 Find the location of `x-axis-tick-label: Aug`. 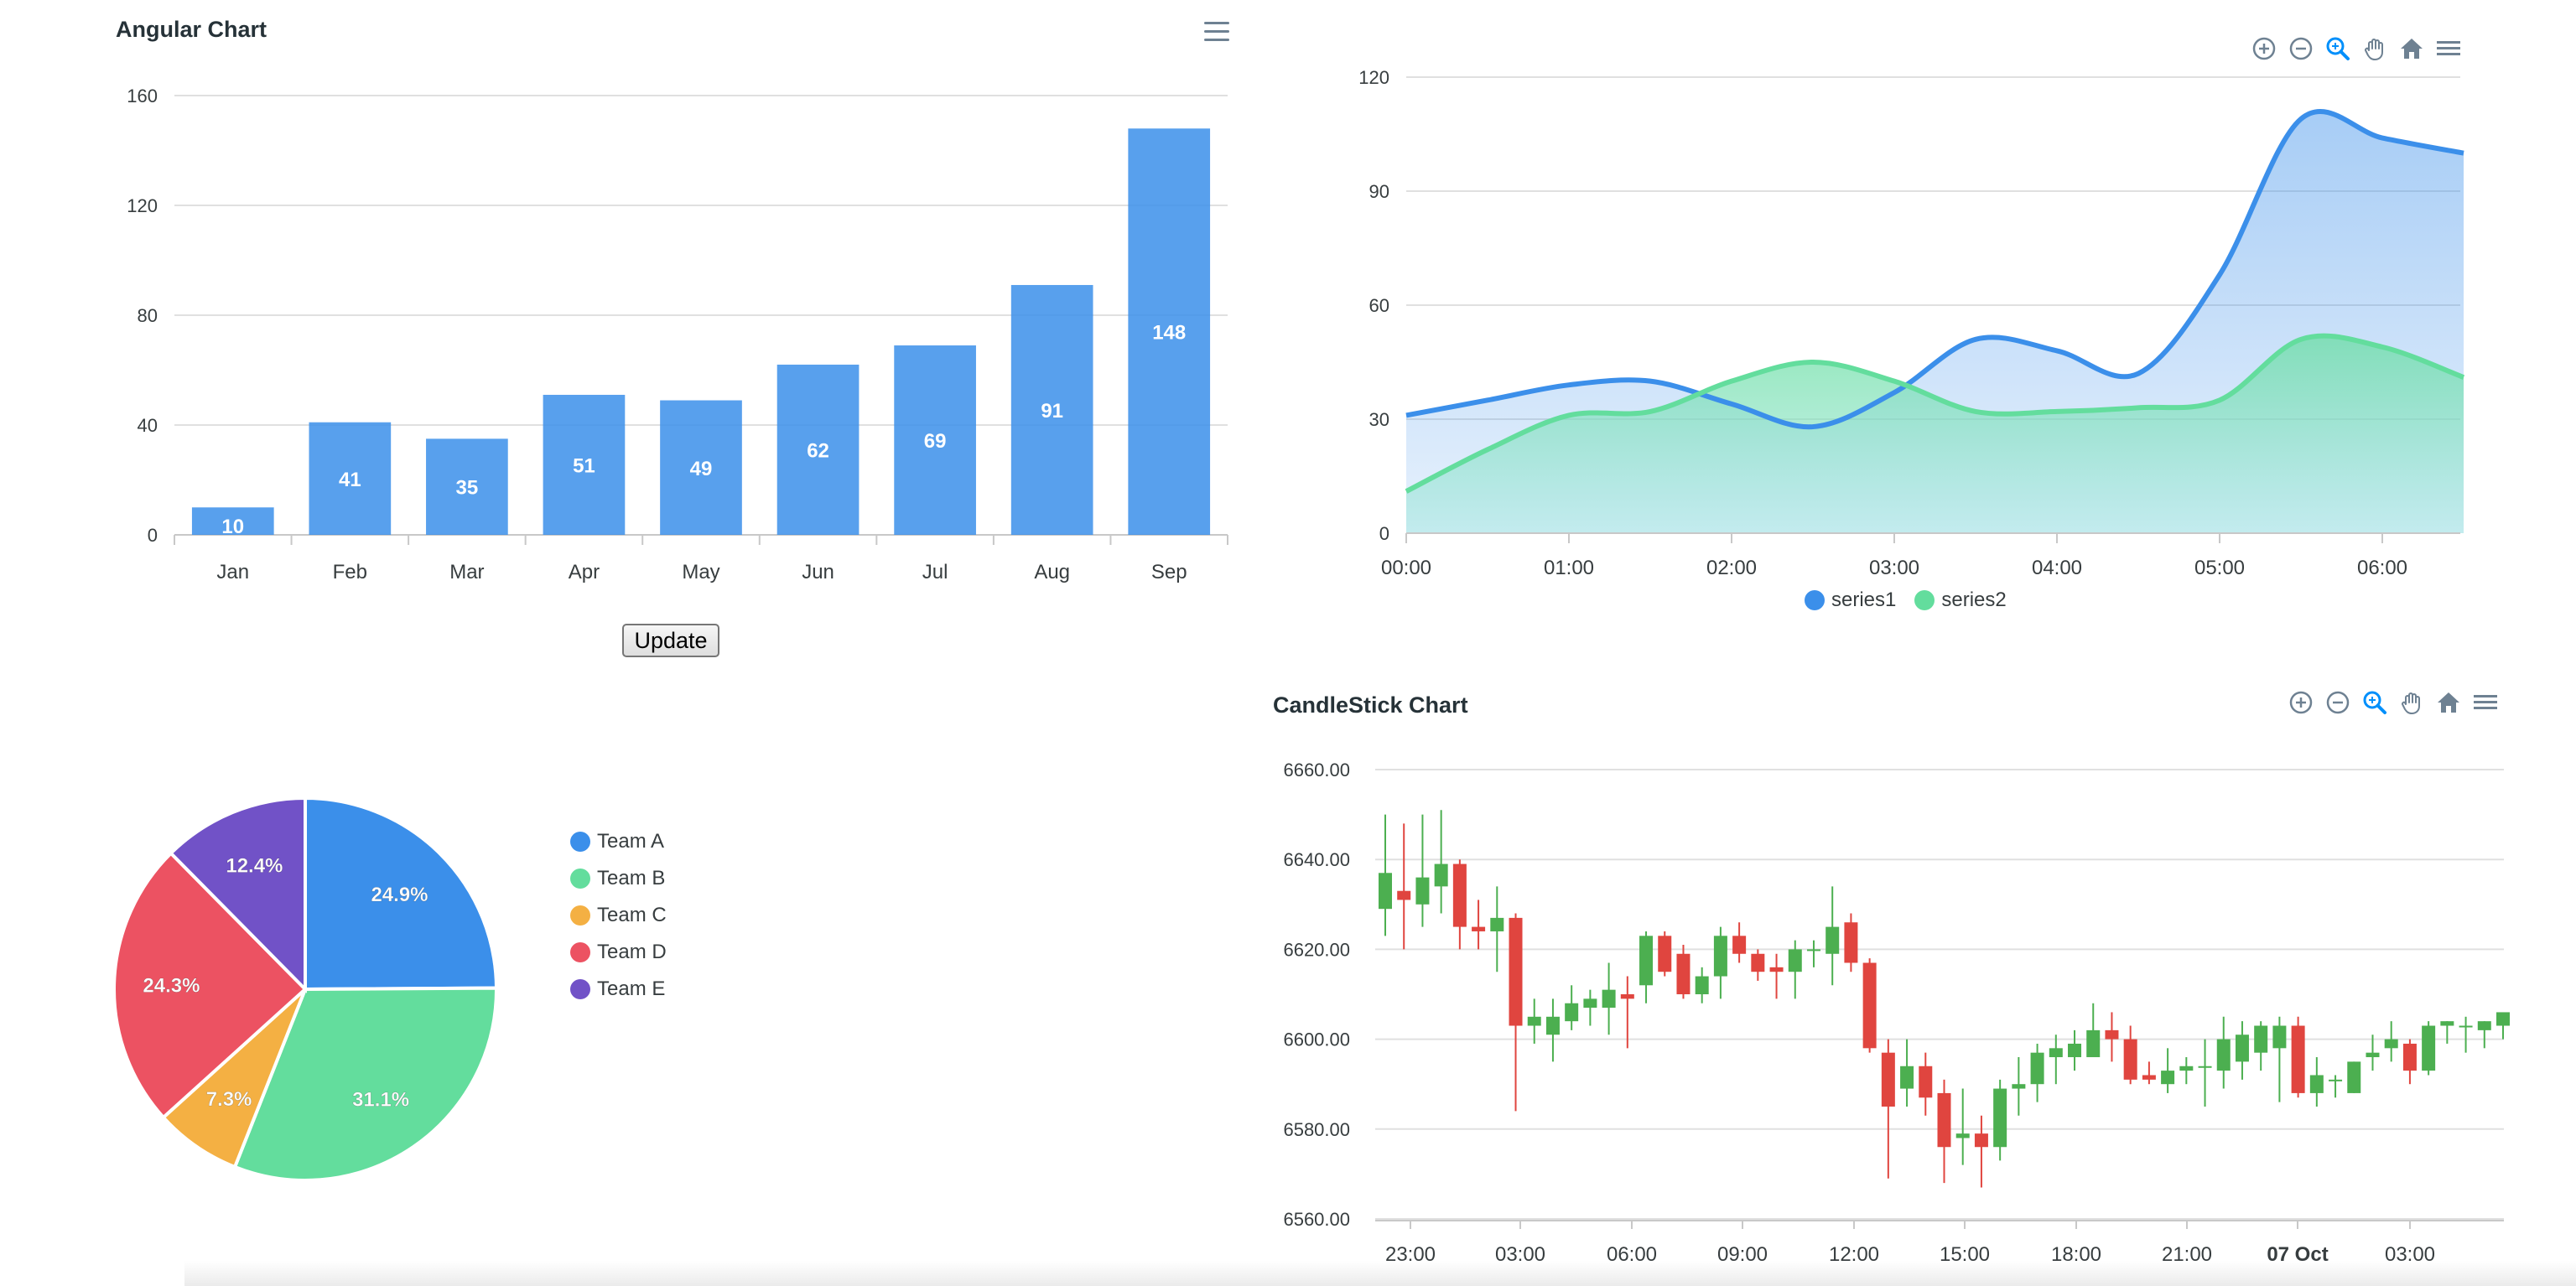

x-axis-tick-label: Aug is located at coordinates (1052, 572).